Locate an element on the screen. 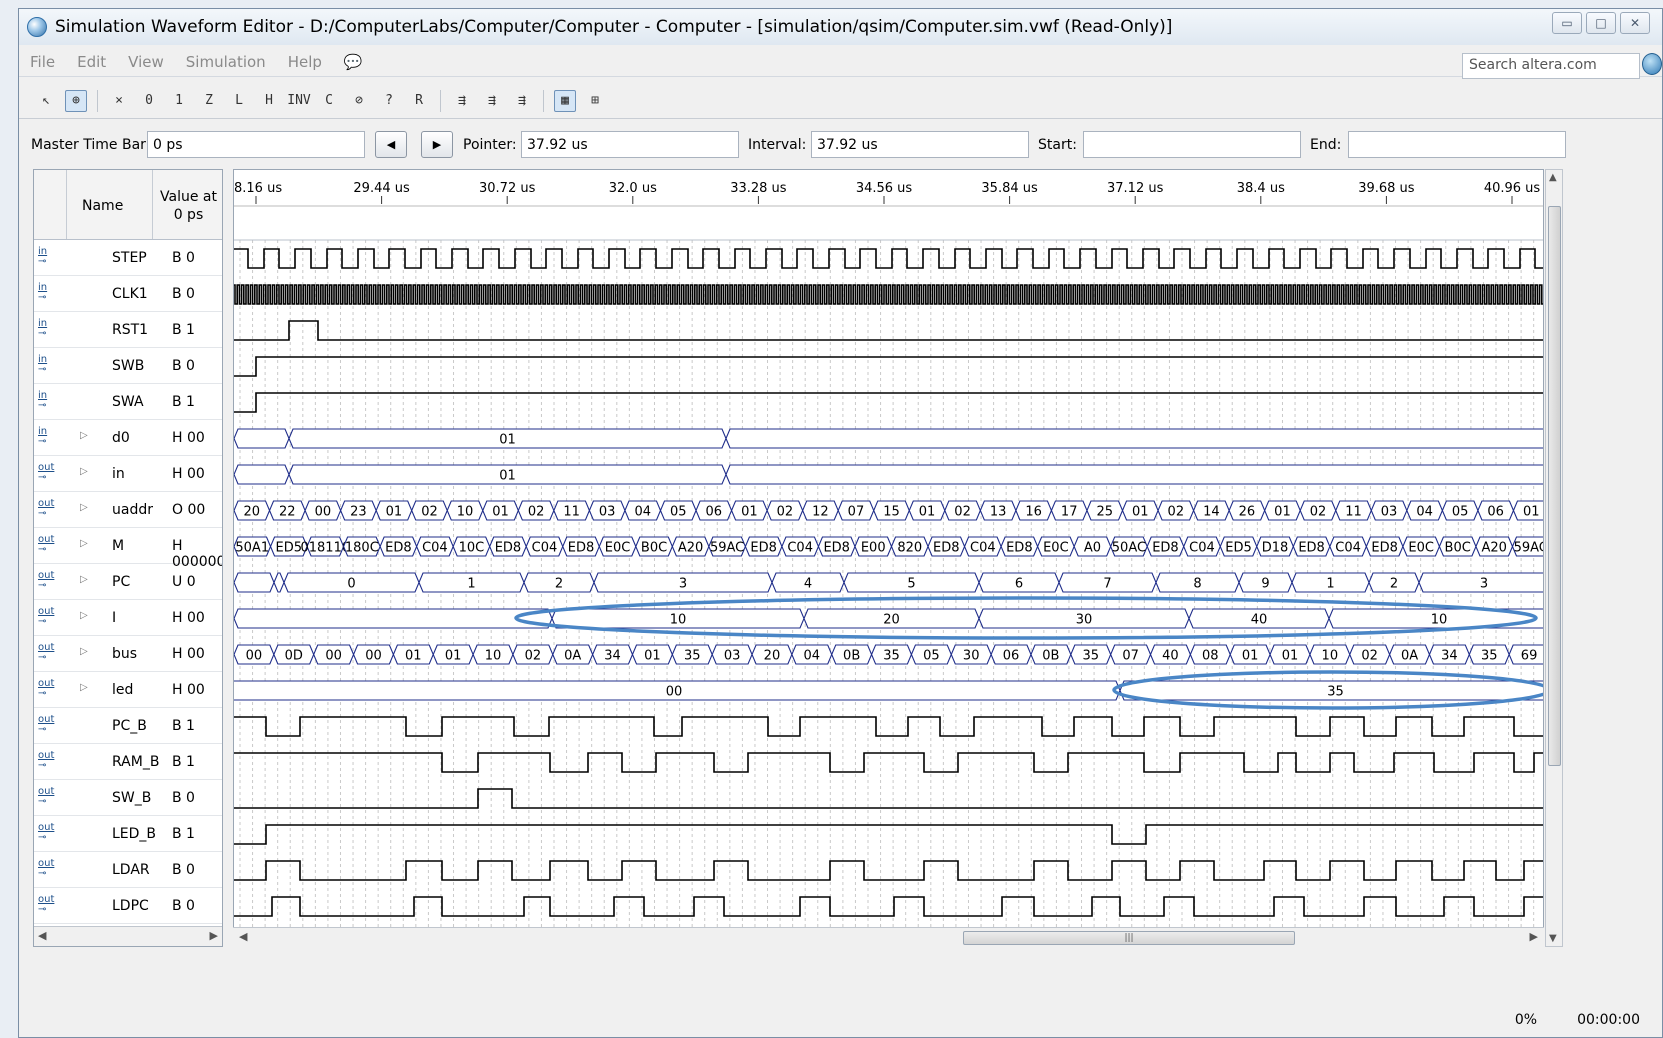  signal-row: in ⊸ SWA B 1 is located at coordinates (128, 402).